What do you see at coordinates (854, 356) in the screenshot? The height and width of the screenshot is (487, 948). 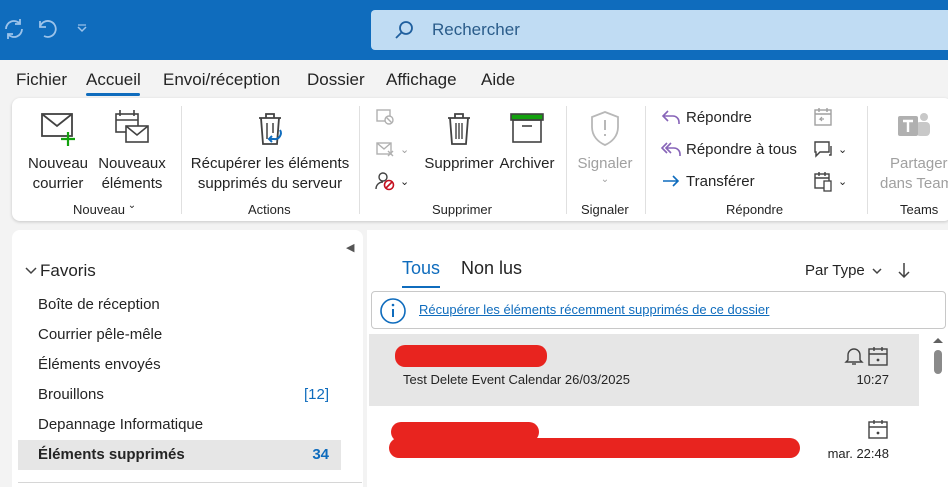 I see `bell-icon` at bounding box center [854, 356].